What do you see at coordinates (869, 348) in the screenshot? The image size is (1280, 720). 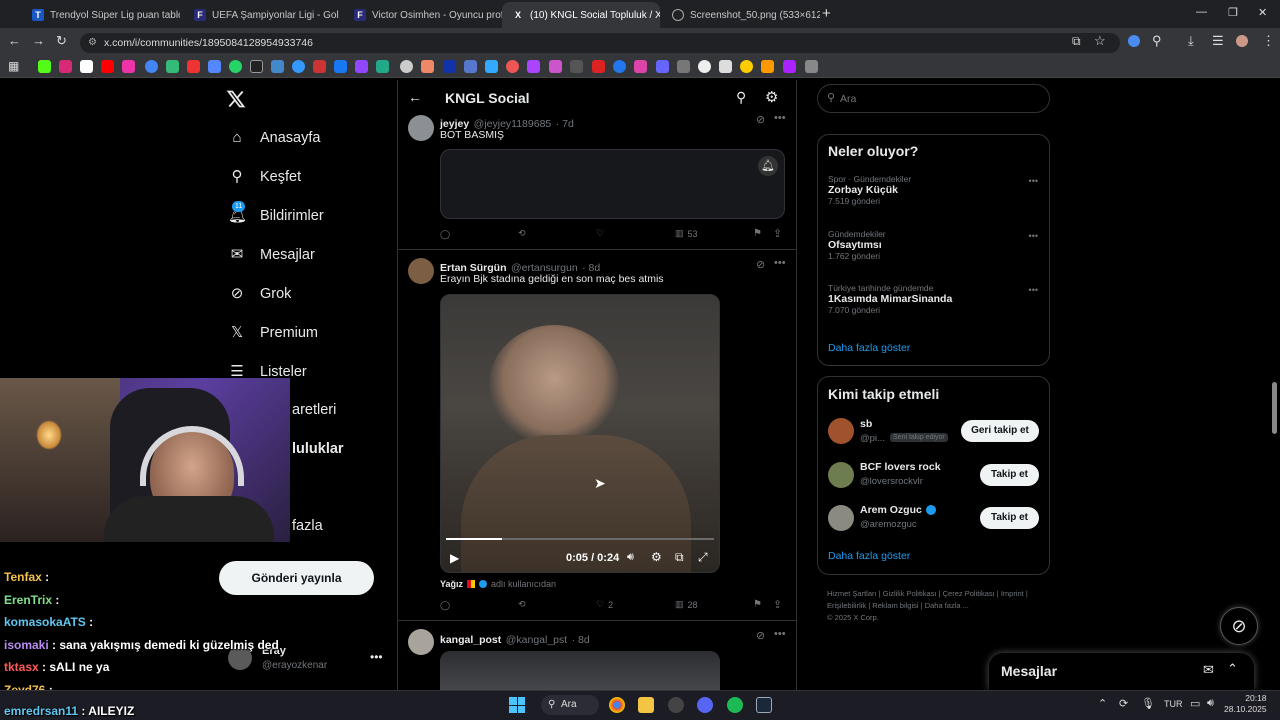 I see `show-more-trends-link: Daha fazla göster` at bounding box center [869, 348].